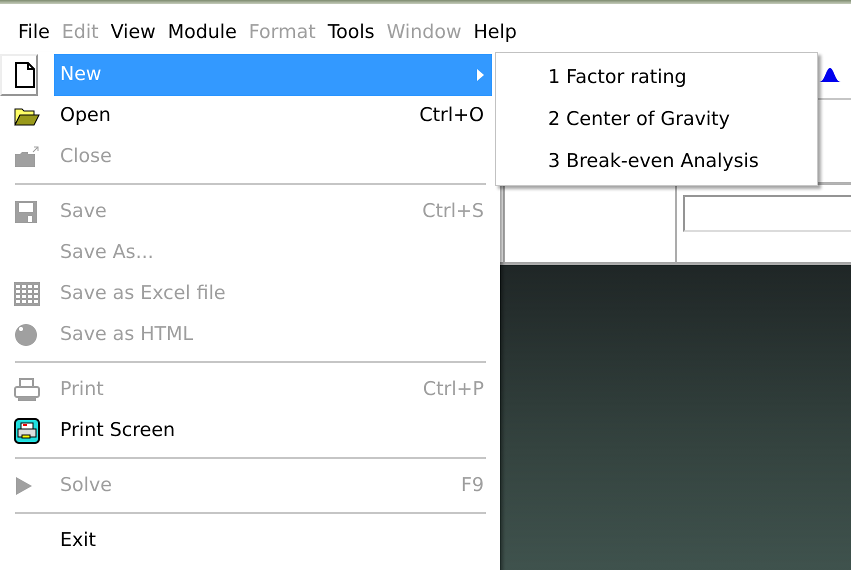 The height and width of the screenshot is (570, 851). I want to click on menu-bar-item: Tools, so click(351, 32).